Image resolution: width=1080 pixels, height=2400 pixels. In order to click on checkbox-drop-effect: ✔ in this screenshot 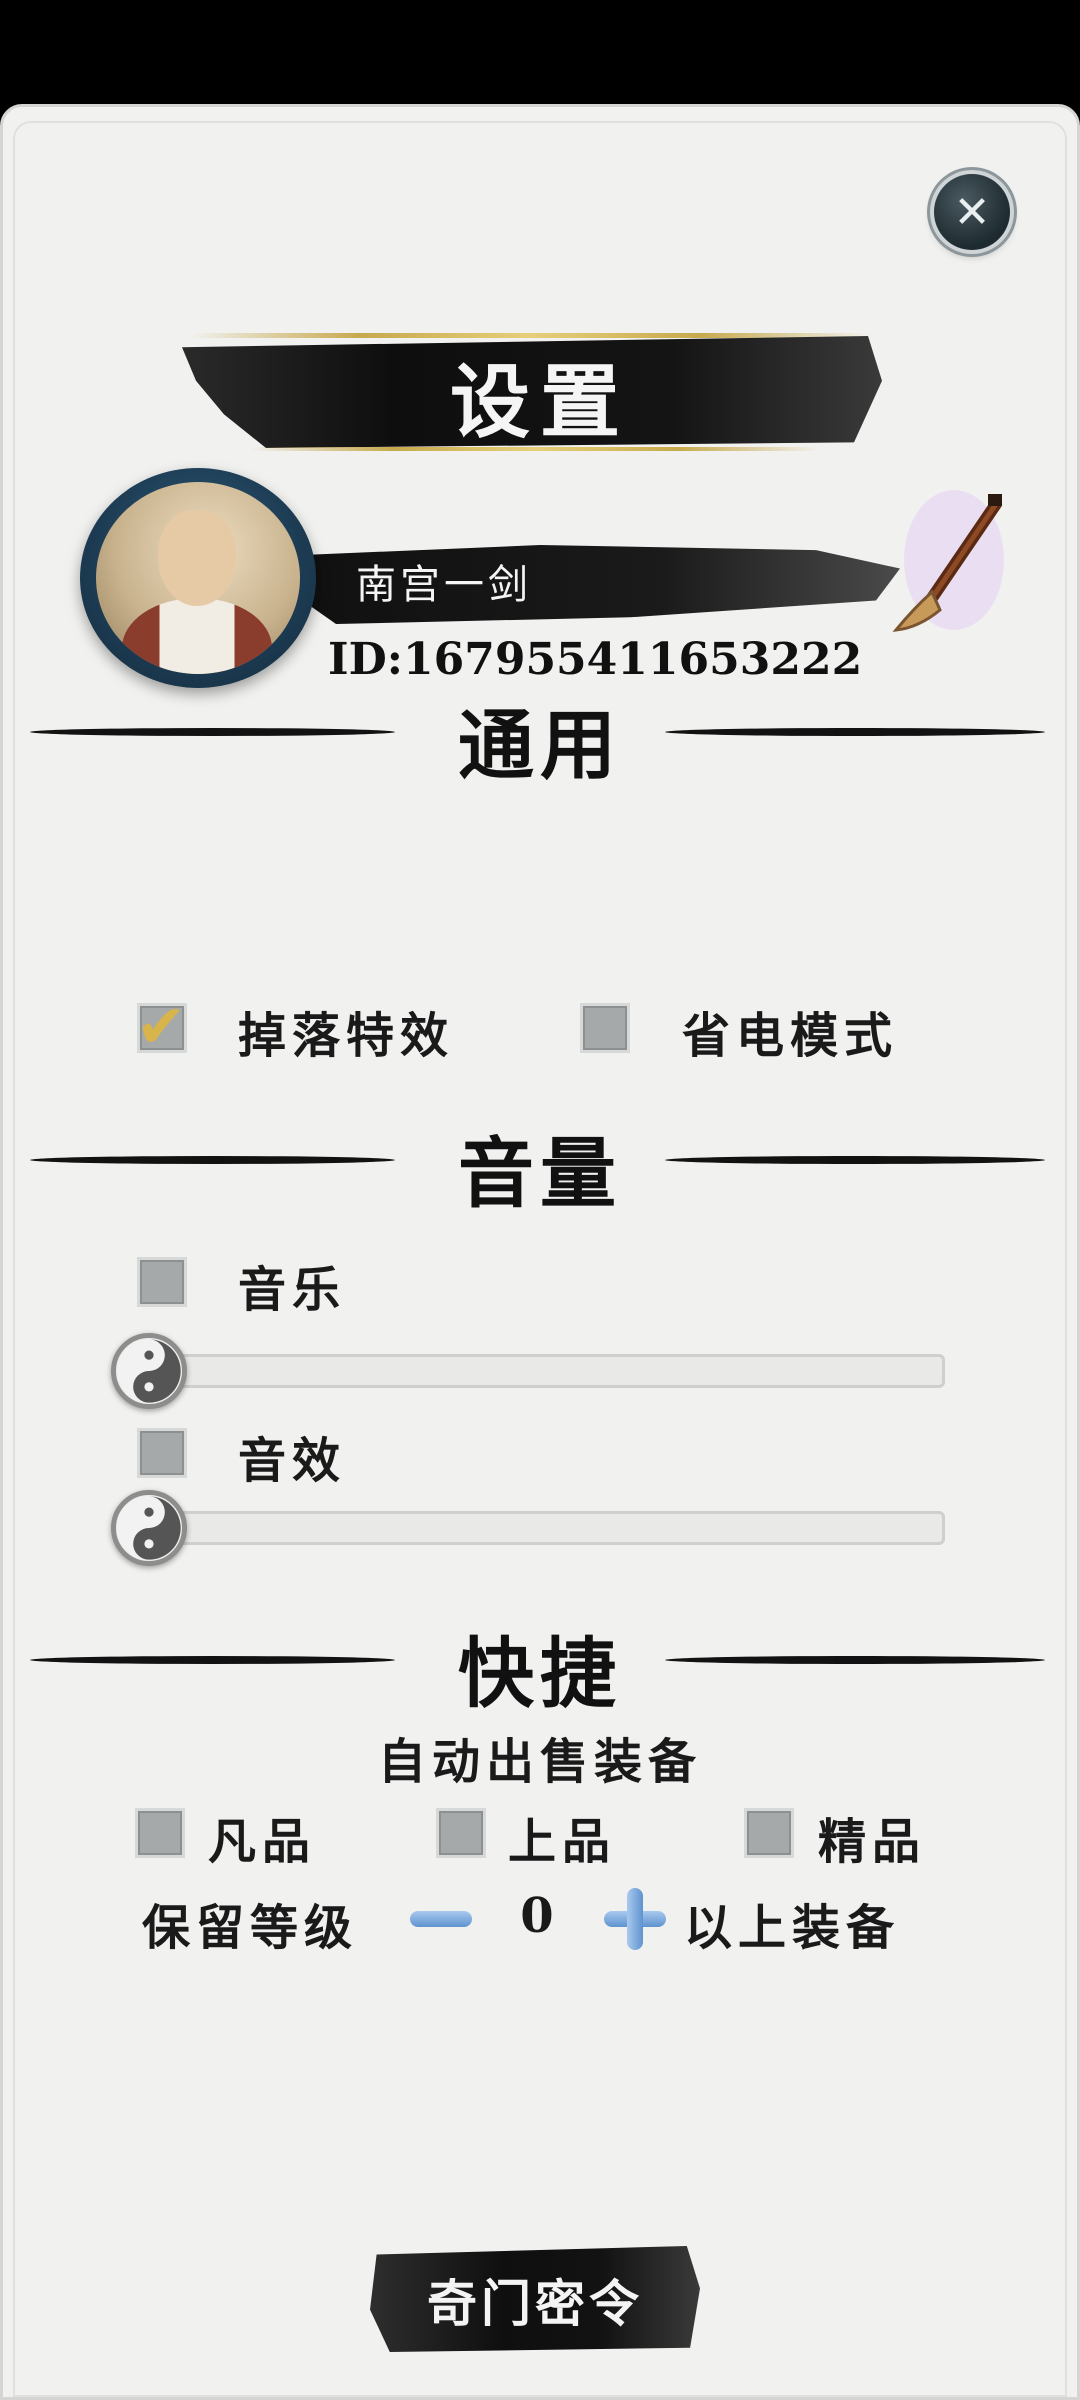, I will do `click(161, 1027)`.